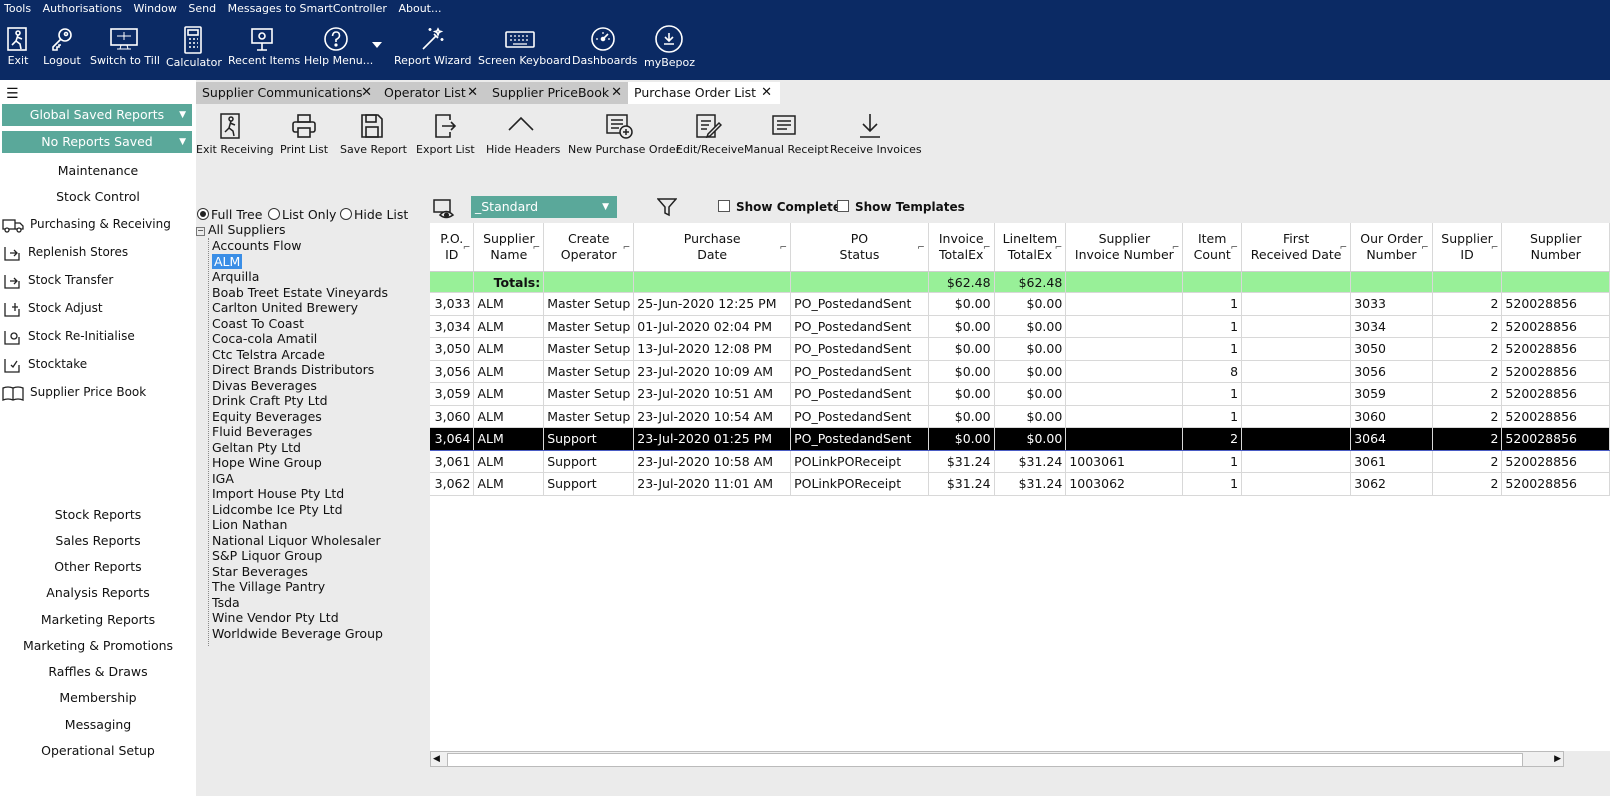 The image size is (1616, 796). Describe the element at coordinates (436, 759) in the screenshot. I see `scroll-left-icon: ◀` at that location.